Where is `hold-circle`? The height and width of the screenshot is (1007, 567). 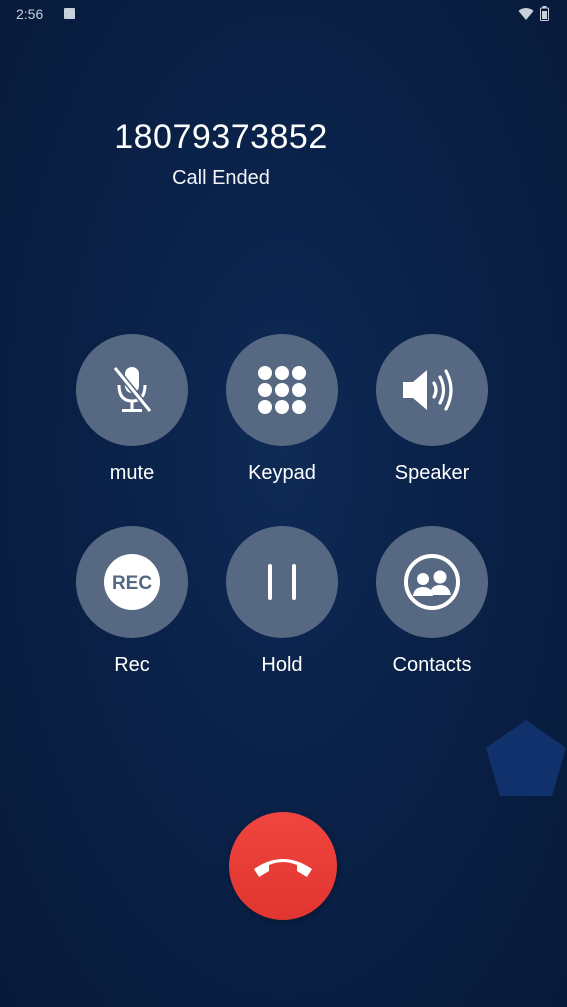 hold-circle is located at coordinates (282, 582).